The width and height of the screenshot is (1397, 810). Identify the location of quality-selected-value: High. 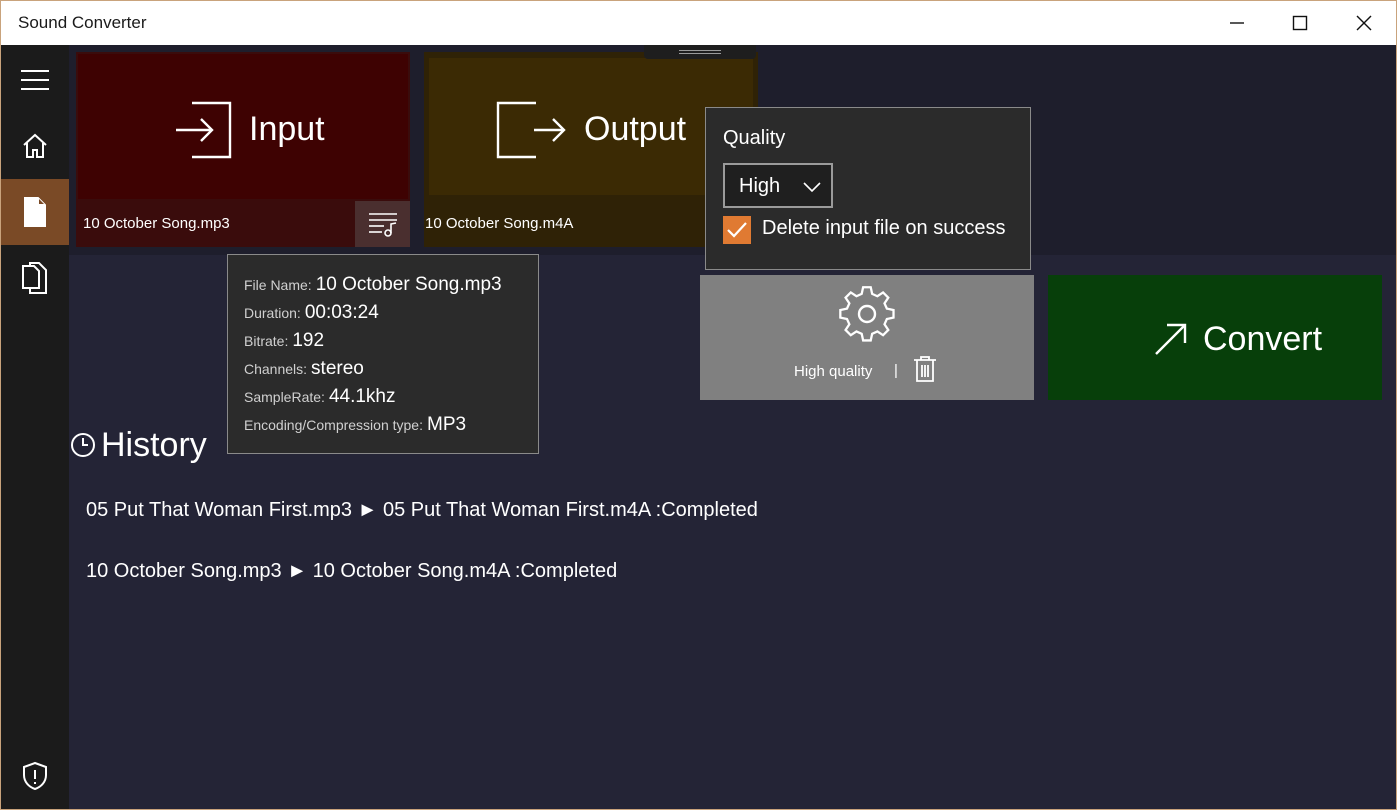
(760, 186).